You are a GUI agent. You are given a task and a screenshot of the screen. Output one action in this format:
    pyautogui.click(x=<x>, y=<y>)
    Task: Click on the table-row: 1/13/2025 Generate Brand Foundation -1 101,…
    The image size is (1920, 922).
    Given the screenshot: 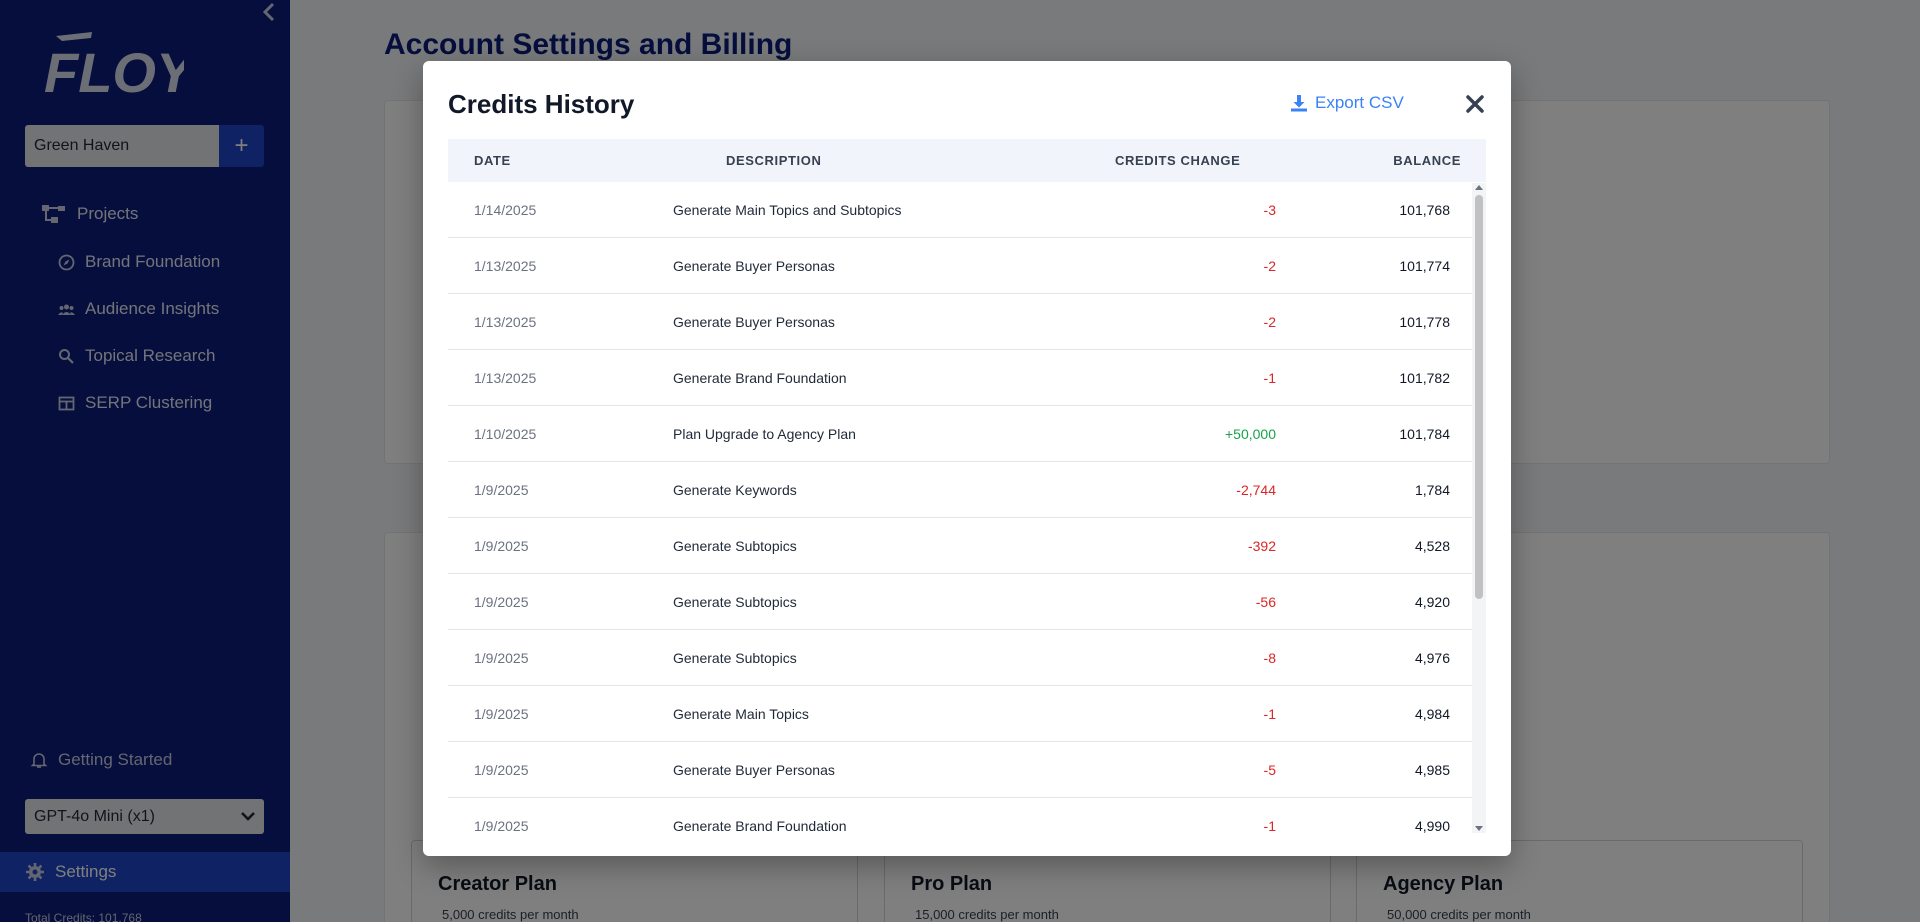 What is the action you would take?
    pyautogui.click(x=961, y=378)
    